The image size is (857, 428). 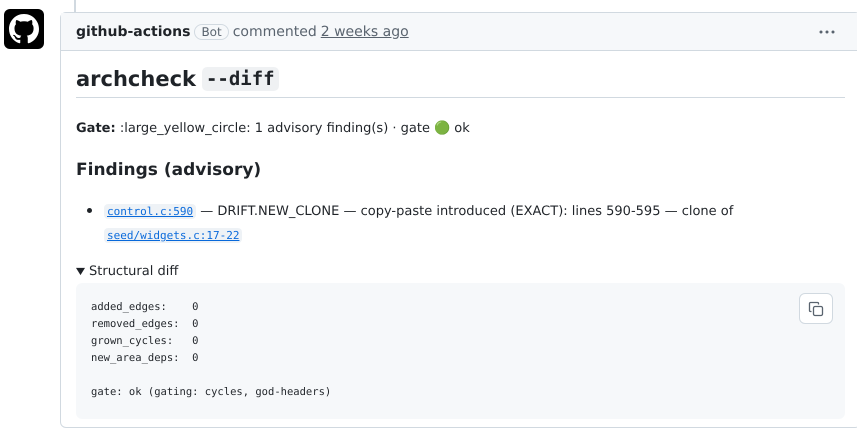 What do you see at coordinates (816, 308) in the screenshot?
I see `copy-icon` at bounding box center [816, 308].